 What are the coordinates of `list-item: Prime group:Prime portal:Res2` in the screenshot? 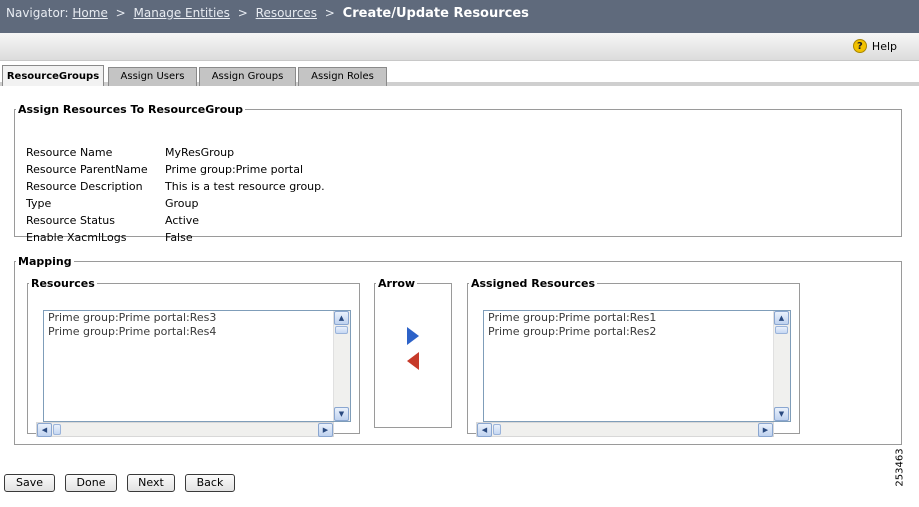 It's located at (637, 332).